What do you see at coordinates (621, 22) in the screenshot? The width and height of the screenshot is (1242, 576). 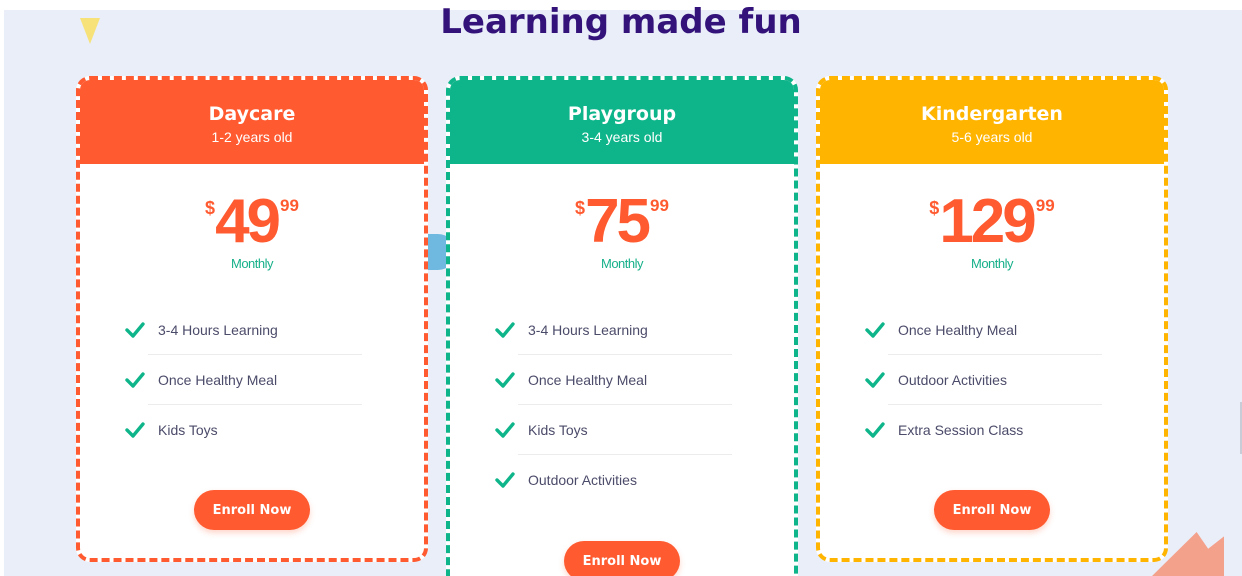 I see `section-title: Learning made fun` at bounding box center [621, 22].